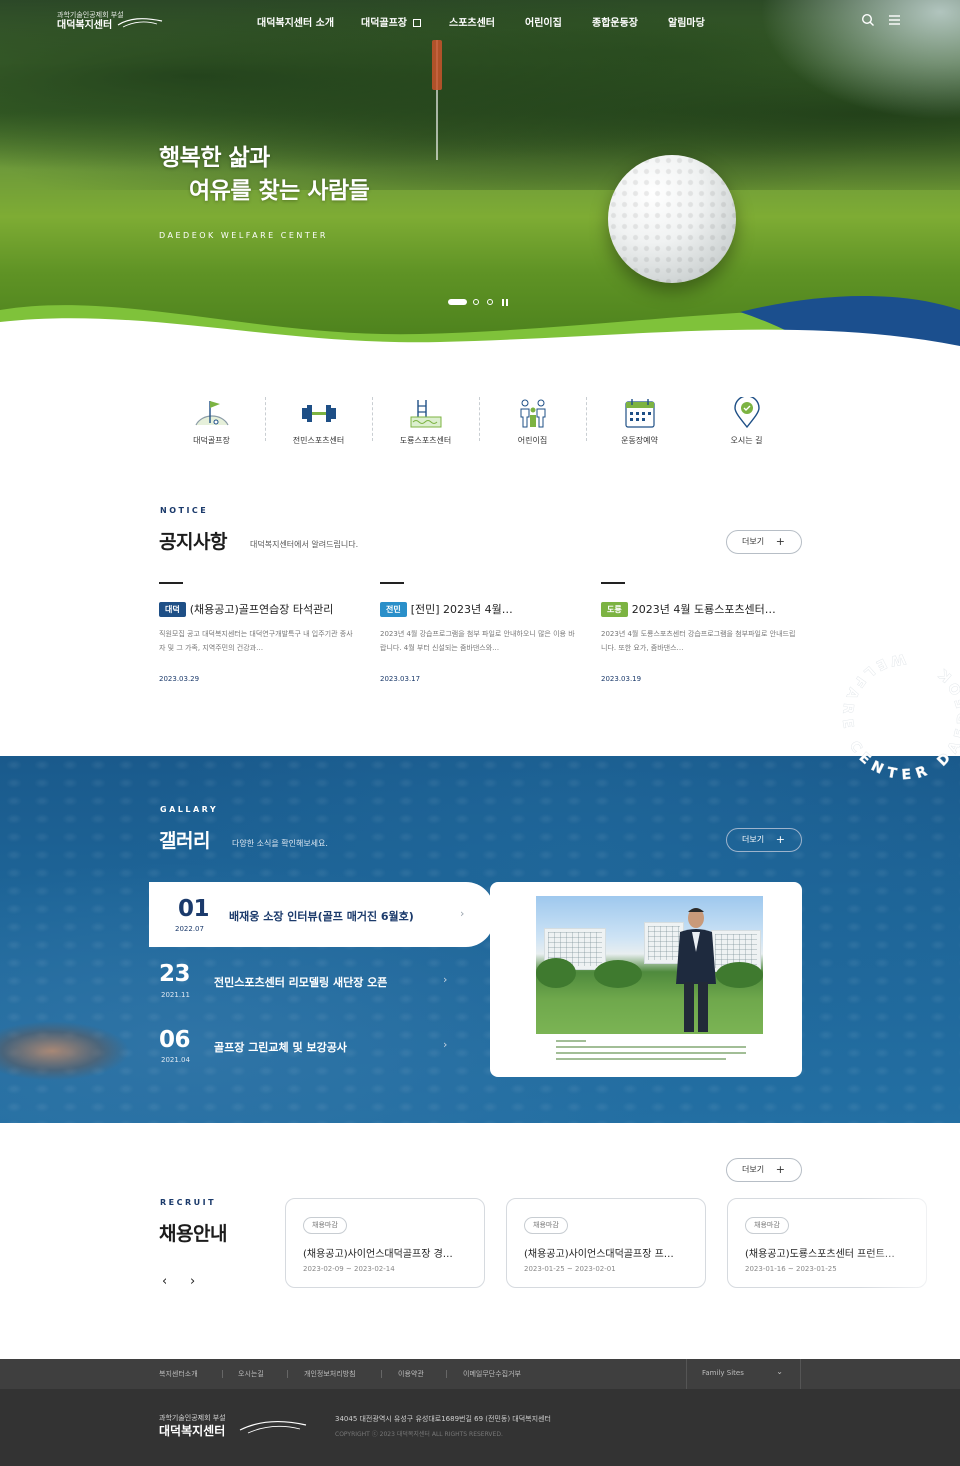 Image resolution: width=960 pixels, height=1466 pixels. What do you see at coordinates (184, 510) in the screenshot?
I see `notice-eyebrow: NOTICE` at bounding box center [184, 510].